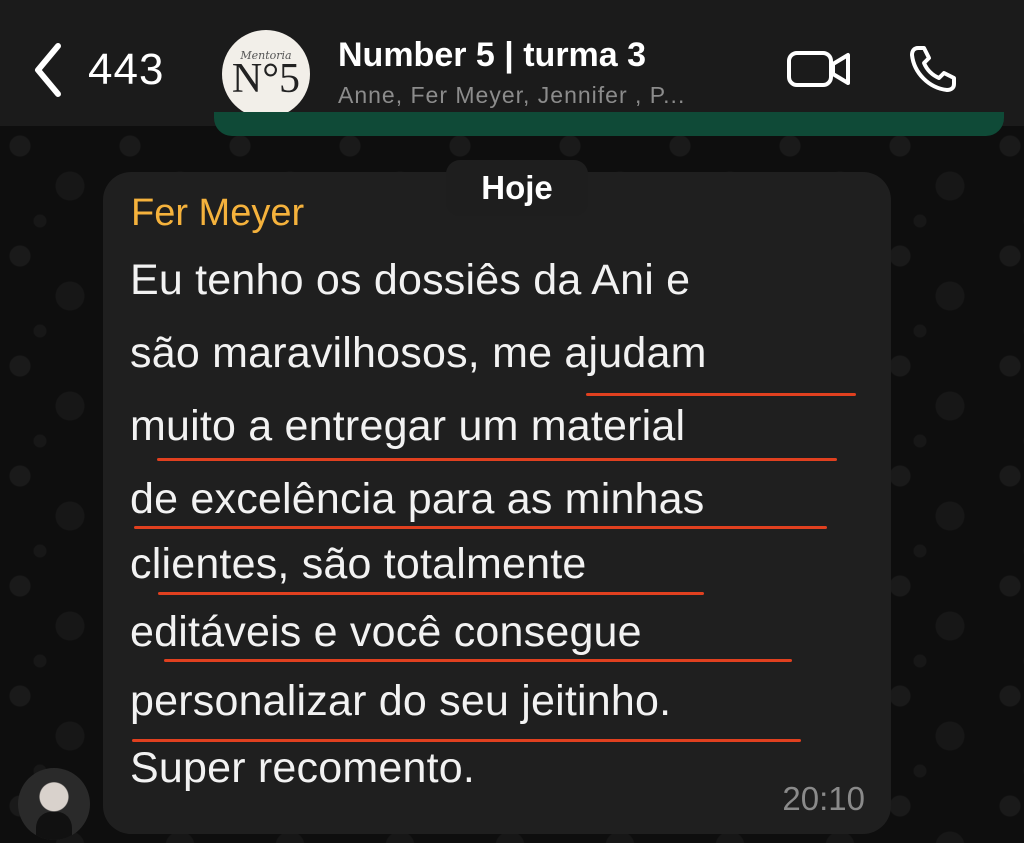 The height and width of the screenshot is (843, 1024). I want to click on message-line: personalizar do seu jeitinho., so click(401, 701).